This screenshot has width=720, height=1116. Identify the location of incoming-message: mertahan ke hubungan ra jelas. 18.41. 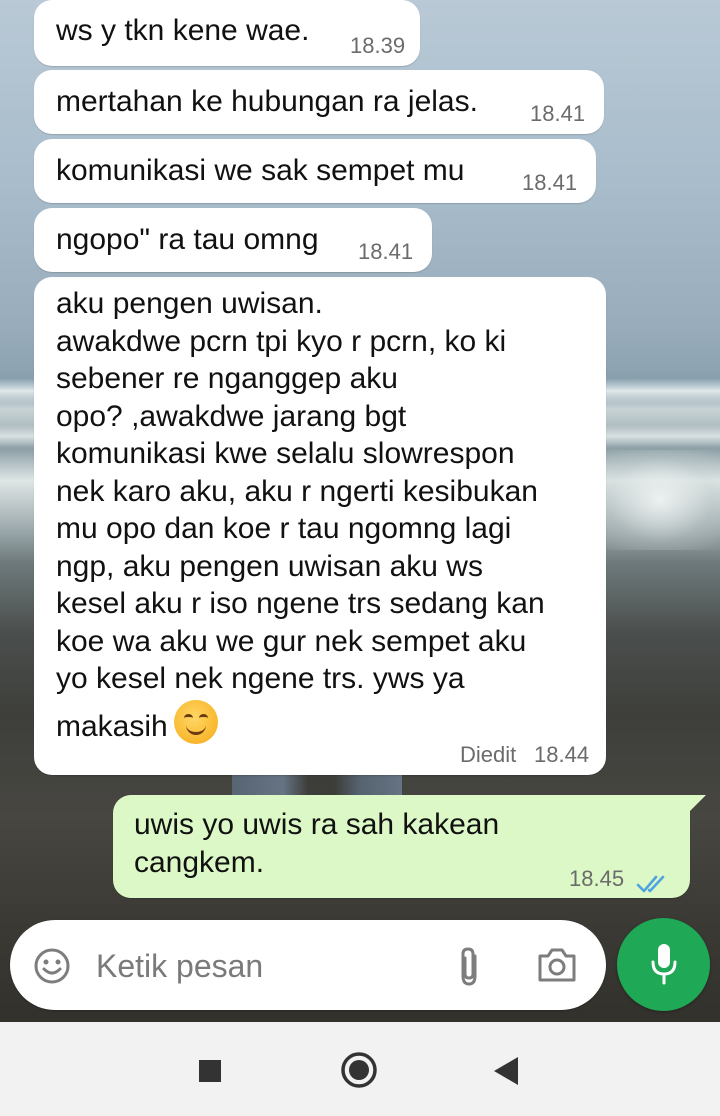
(319, 102).